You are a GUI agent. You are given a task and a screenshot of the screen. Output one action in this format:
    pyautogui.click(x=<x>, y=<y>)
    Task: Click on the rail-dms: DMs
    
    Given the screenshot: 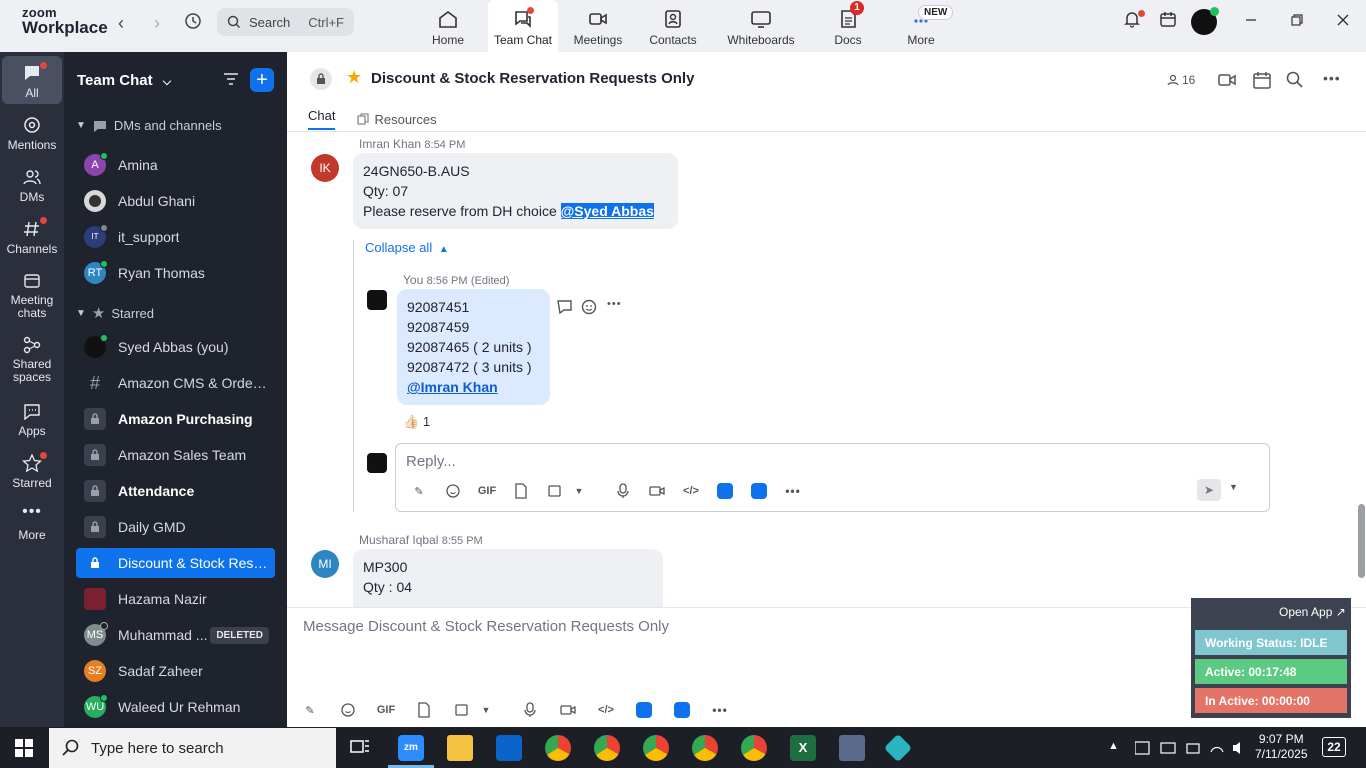 What is the action you would take?
    pyautogui.click(x=32, y=186)
    